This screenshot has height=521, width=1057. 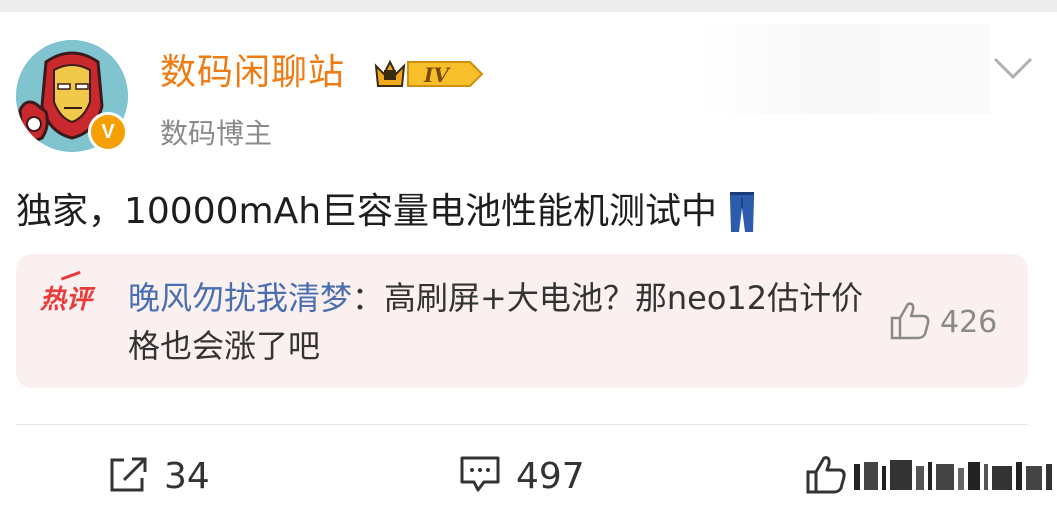 I want to click on chevron-down-icon, so click(x=1013, y=68).